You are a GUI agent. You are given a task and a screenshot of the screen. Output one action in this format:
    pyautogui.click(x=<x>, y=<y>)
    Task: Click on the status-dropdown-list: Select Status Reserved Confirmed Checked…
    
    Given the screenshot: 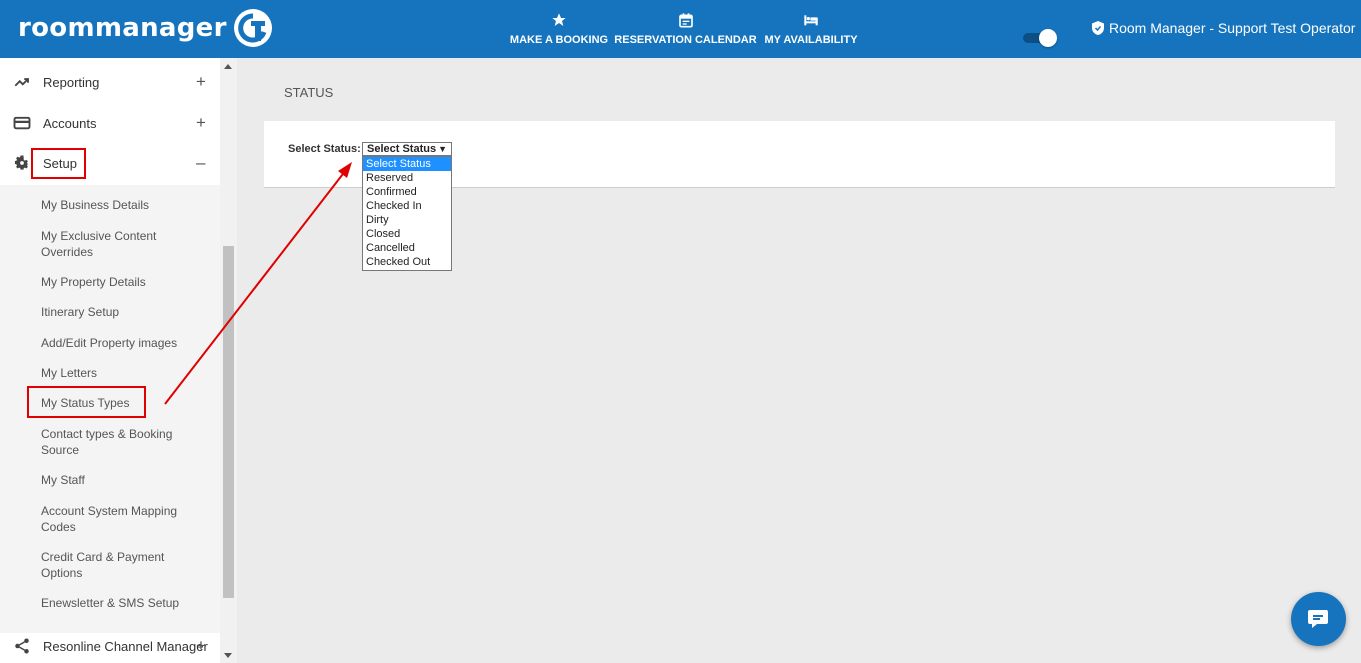 What is the action you would take?
    pyautogui.click(x=407, y=213)
    